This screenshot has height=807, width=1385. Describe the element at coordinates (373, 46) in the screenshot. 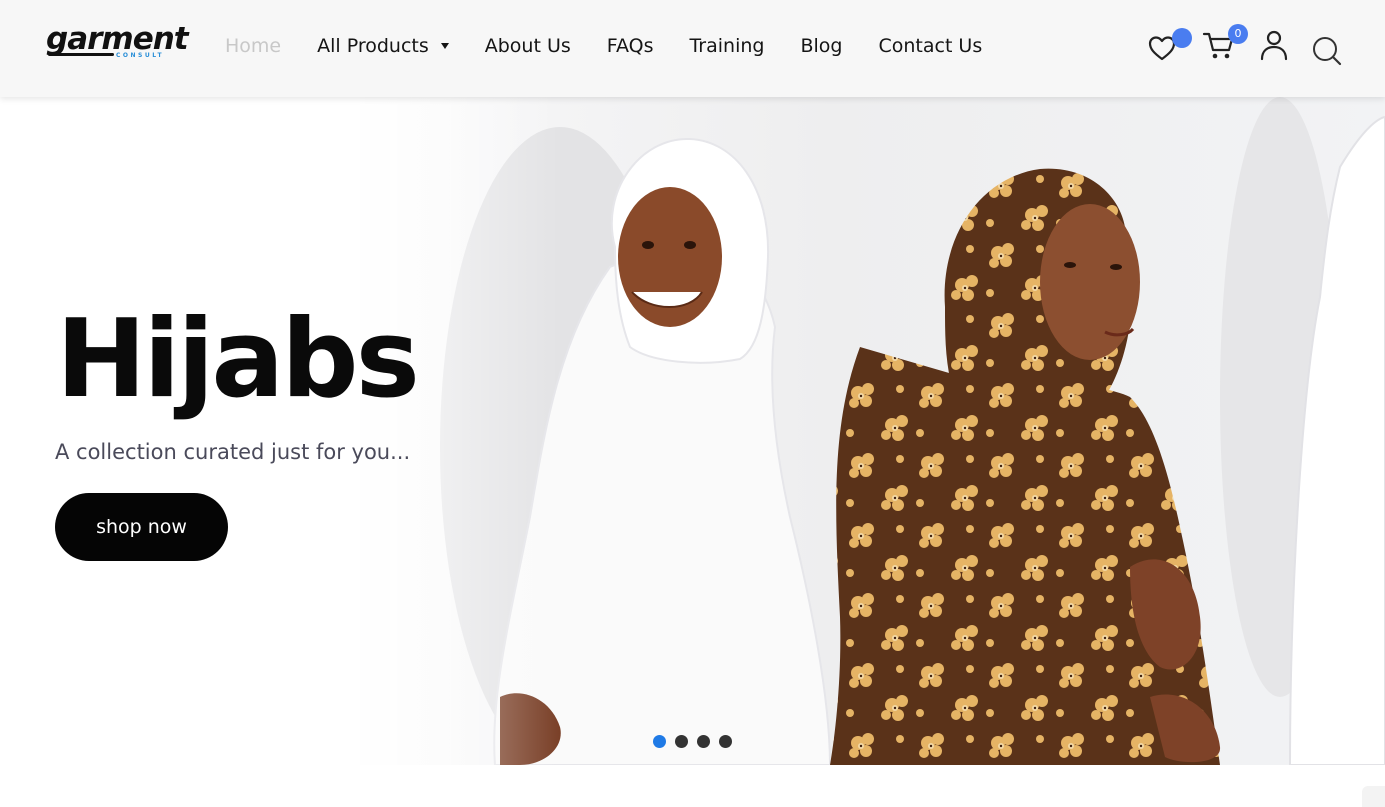

I see `nav-item-label: All Products` at that location.